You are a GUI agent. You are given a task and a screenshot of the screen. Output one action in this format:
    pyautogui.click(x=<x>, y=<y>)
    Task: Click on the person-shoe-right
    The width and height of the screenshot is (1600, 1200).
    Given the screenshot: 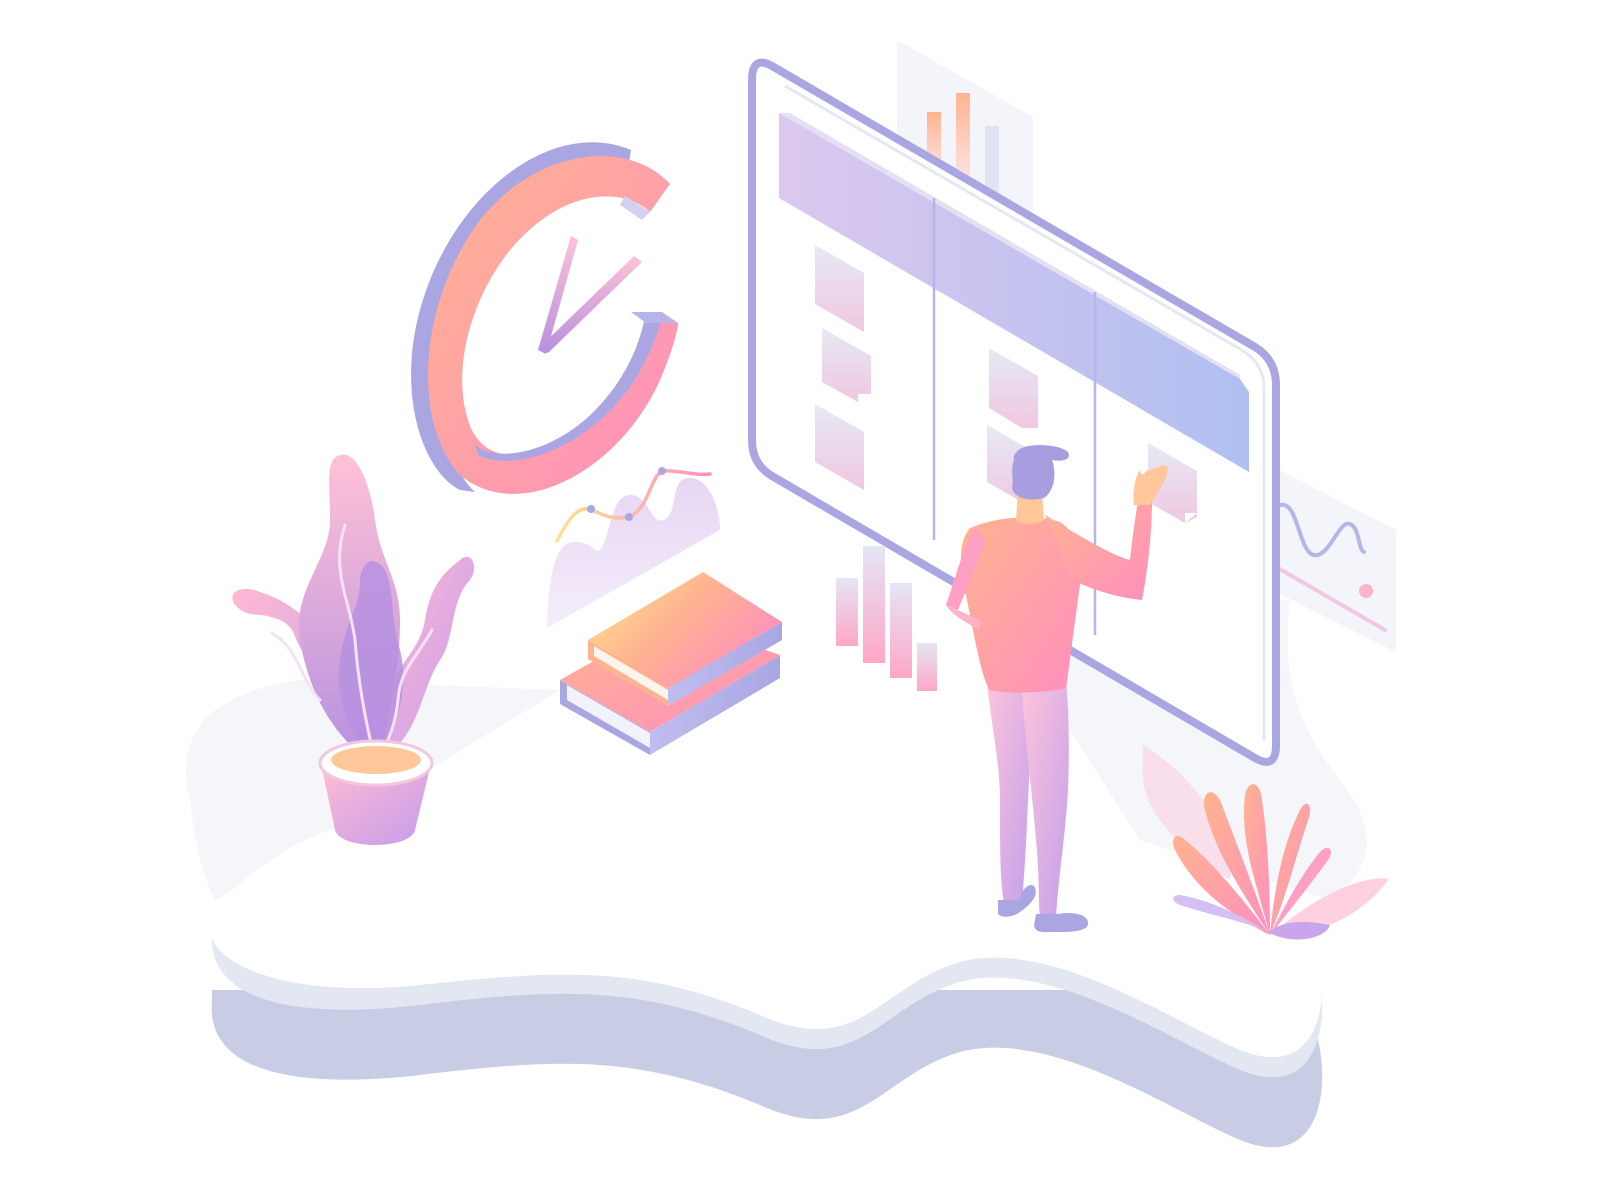 What is the action you would take?
    pyautogui.click(x=1061, y=922)
    